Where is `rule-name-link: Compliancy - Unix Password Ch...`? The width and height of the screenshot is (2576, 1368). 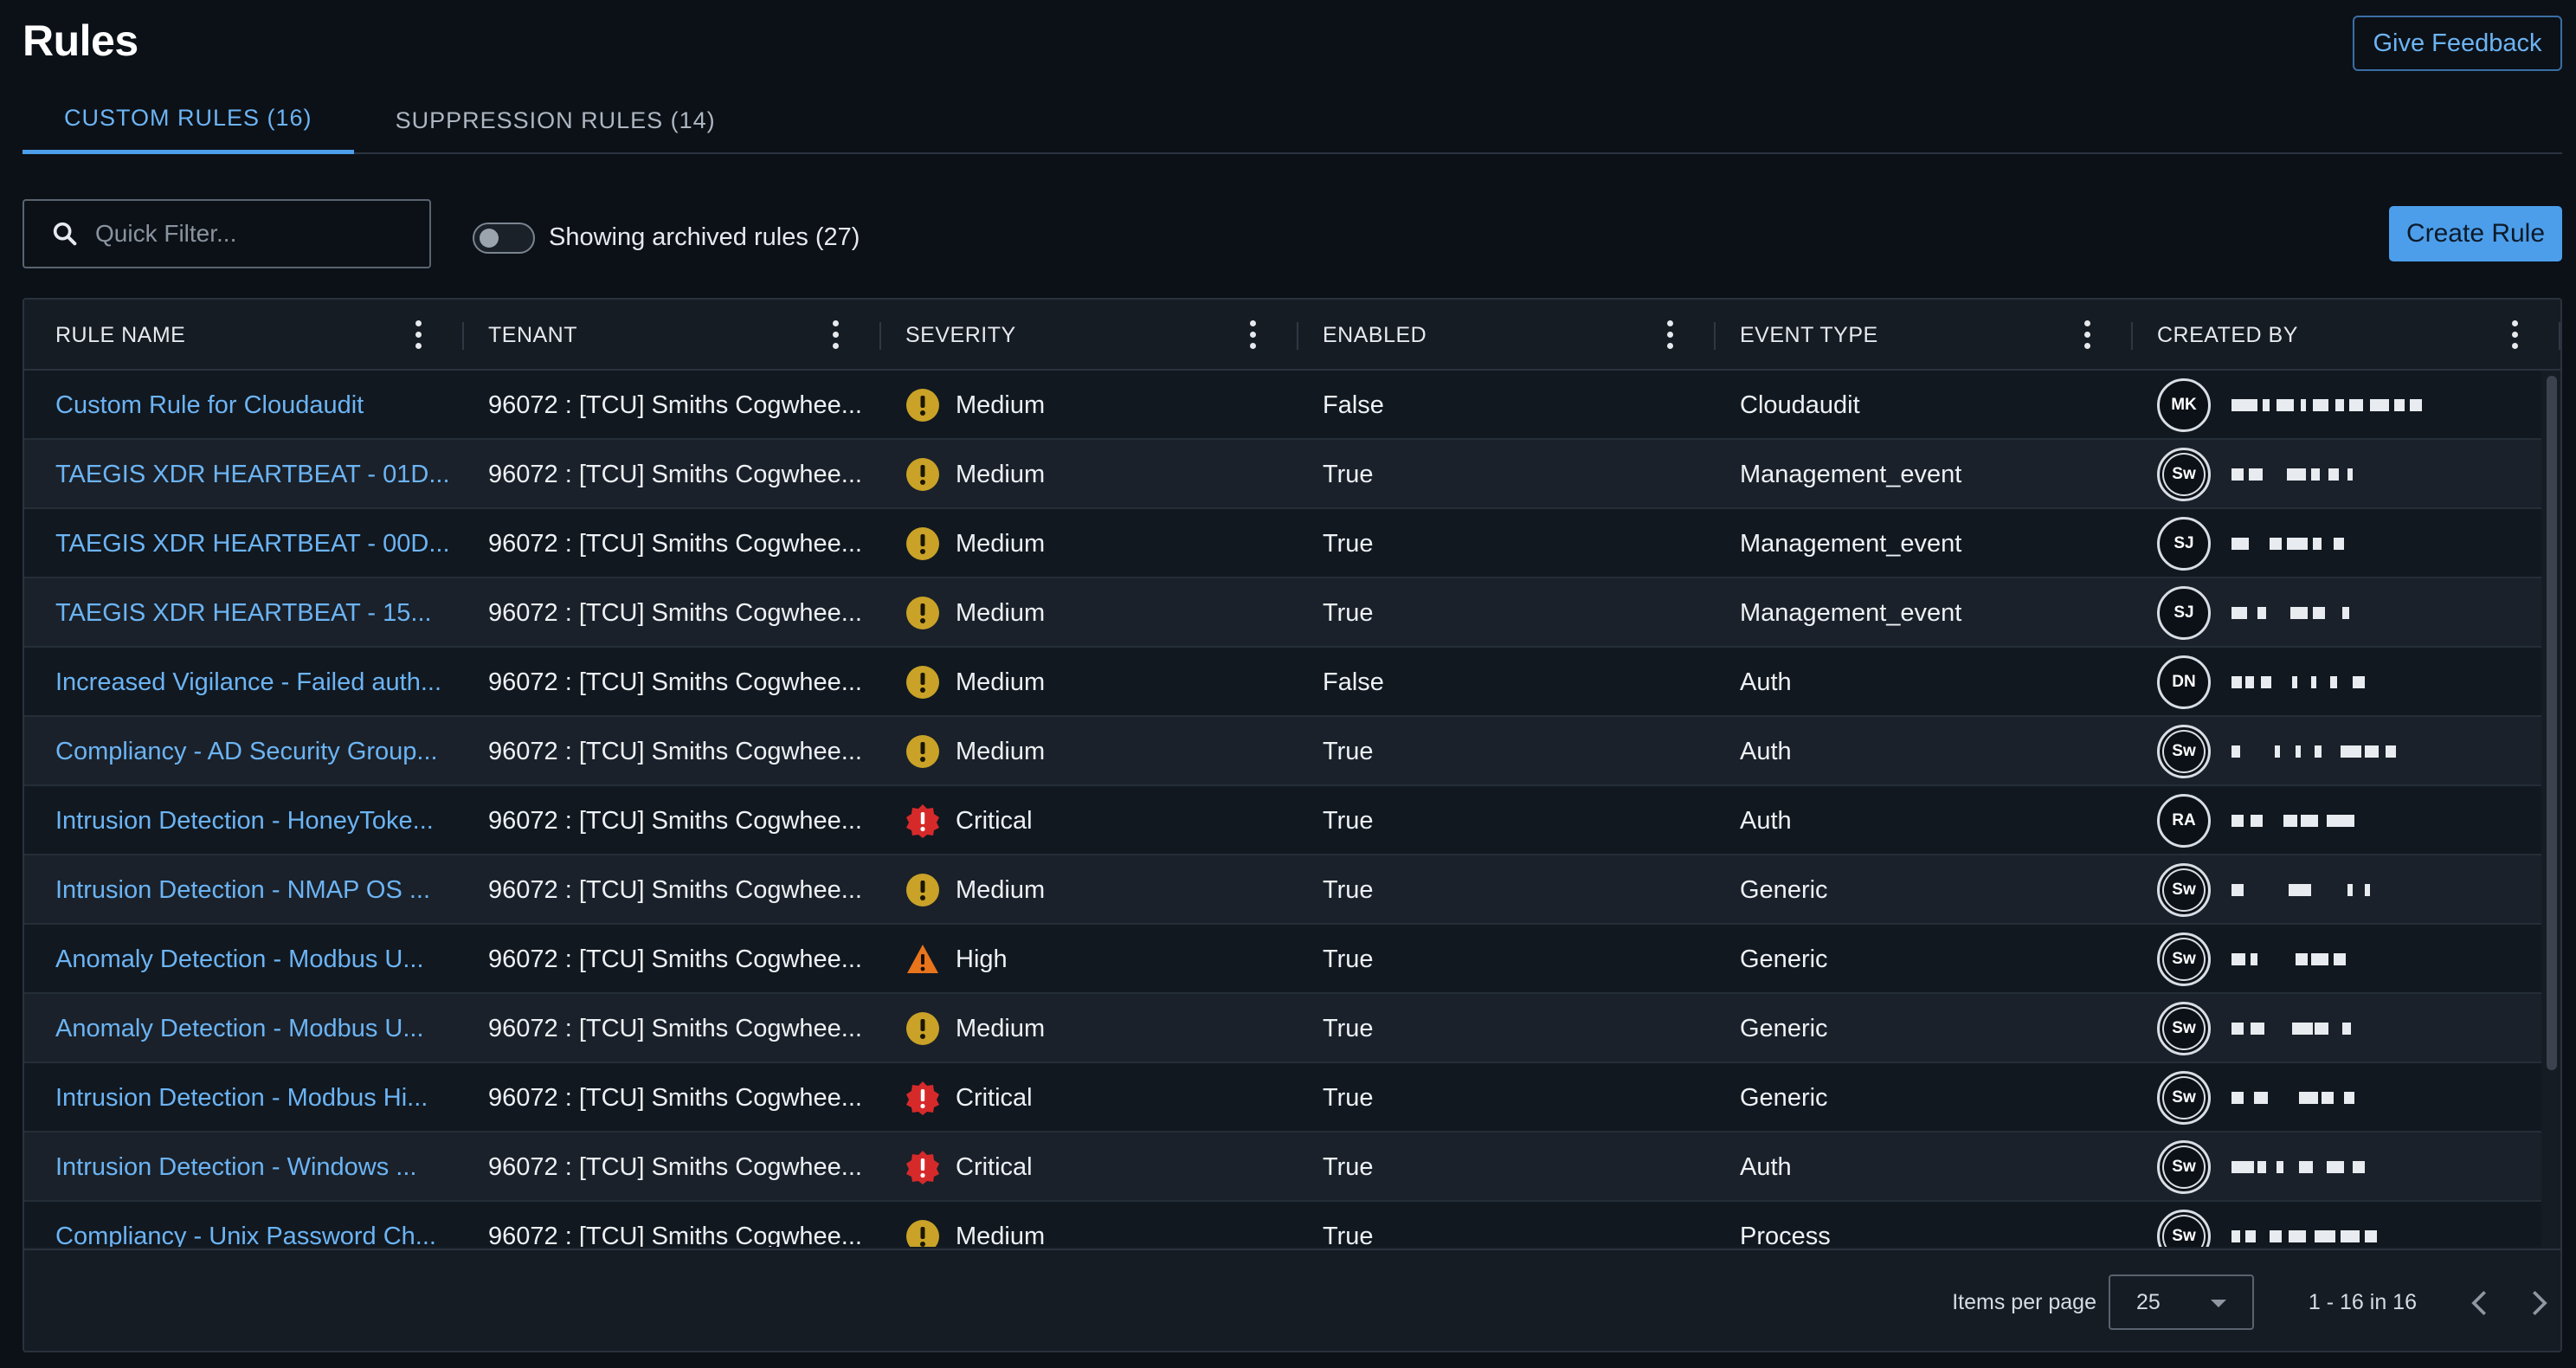
rule-name-link: Compliancy - Unix Password Ch... is located at coordinates (254, 1225).